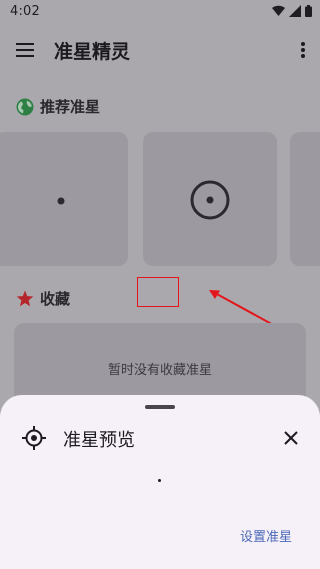 The image size is (320, 569). I want to click on reticle-preview-dot, so click(159, 480).